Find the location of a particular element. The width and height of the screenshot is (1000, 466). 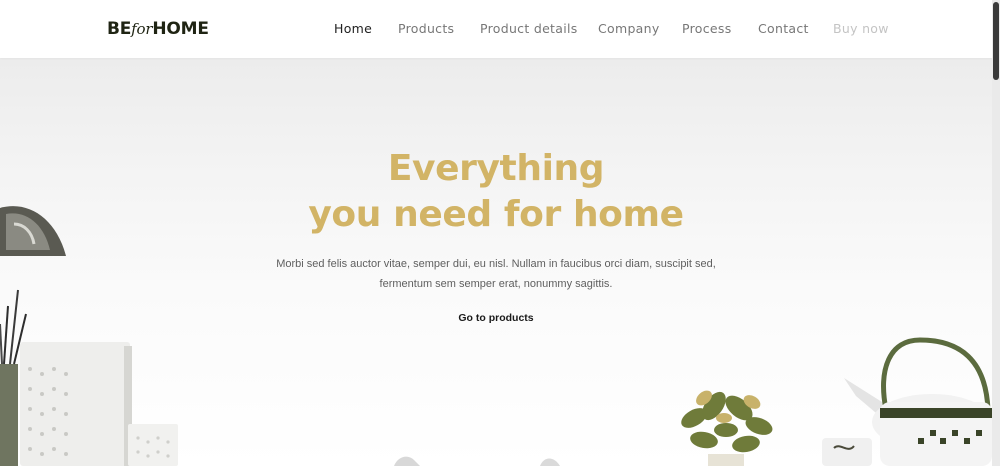

scrollbar-thumb is located at coordinates (996, 41).